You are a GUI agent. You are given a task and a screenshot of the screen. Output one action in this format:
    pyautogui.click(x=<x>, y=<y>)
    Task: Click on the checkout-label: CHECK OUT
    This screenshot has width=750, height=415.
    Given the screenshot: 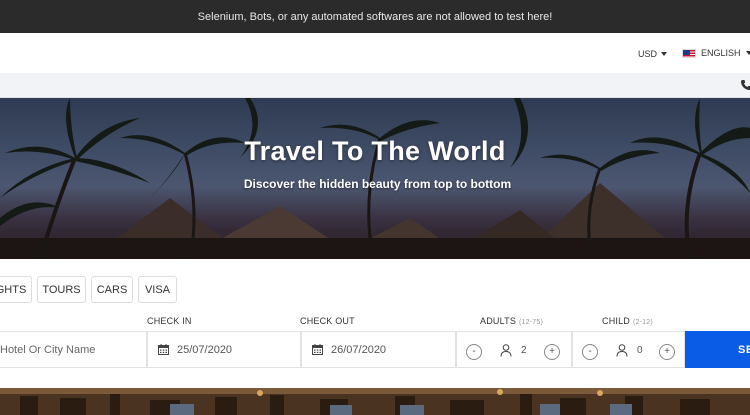 What is the action you would take?
    pyautogui.click(x=327, y=321)
    